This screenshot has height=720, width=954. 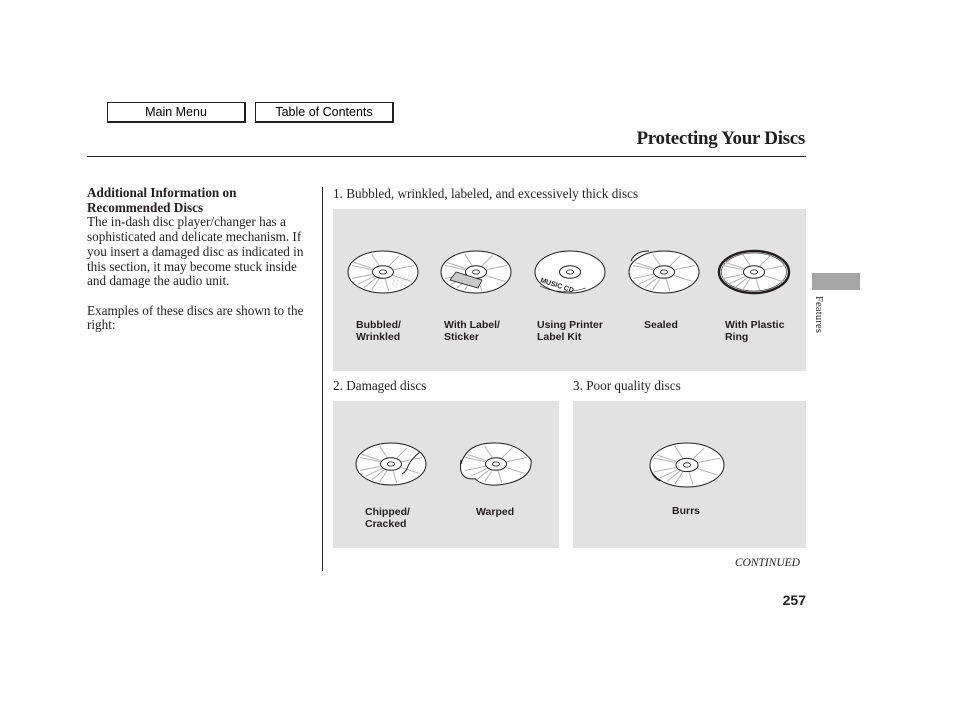 What do you see at coordinates (446, 474) in the screenshot?
I see `section-2-panel: Chipped/Cracked Warped` at bounding box center [446, 474].